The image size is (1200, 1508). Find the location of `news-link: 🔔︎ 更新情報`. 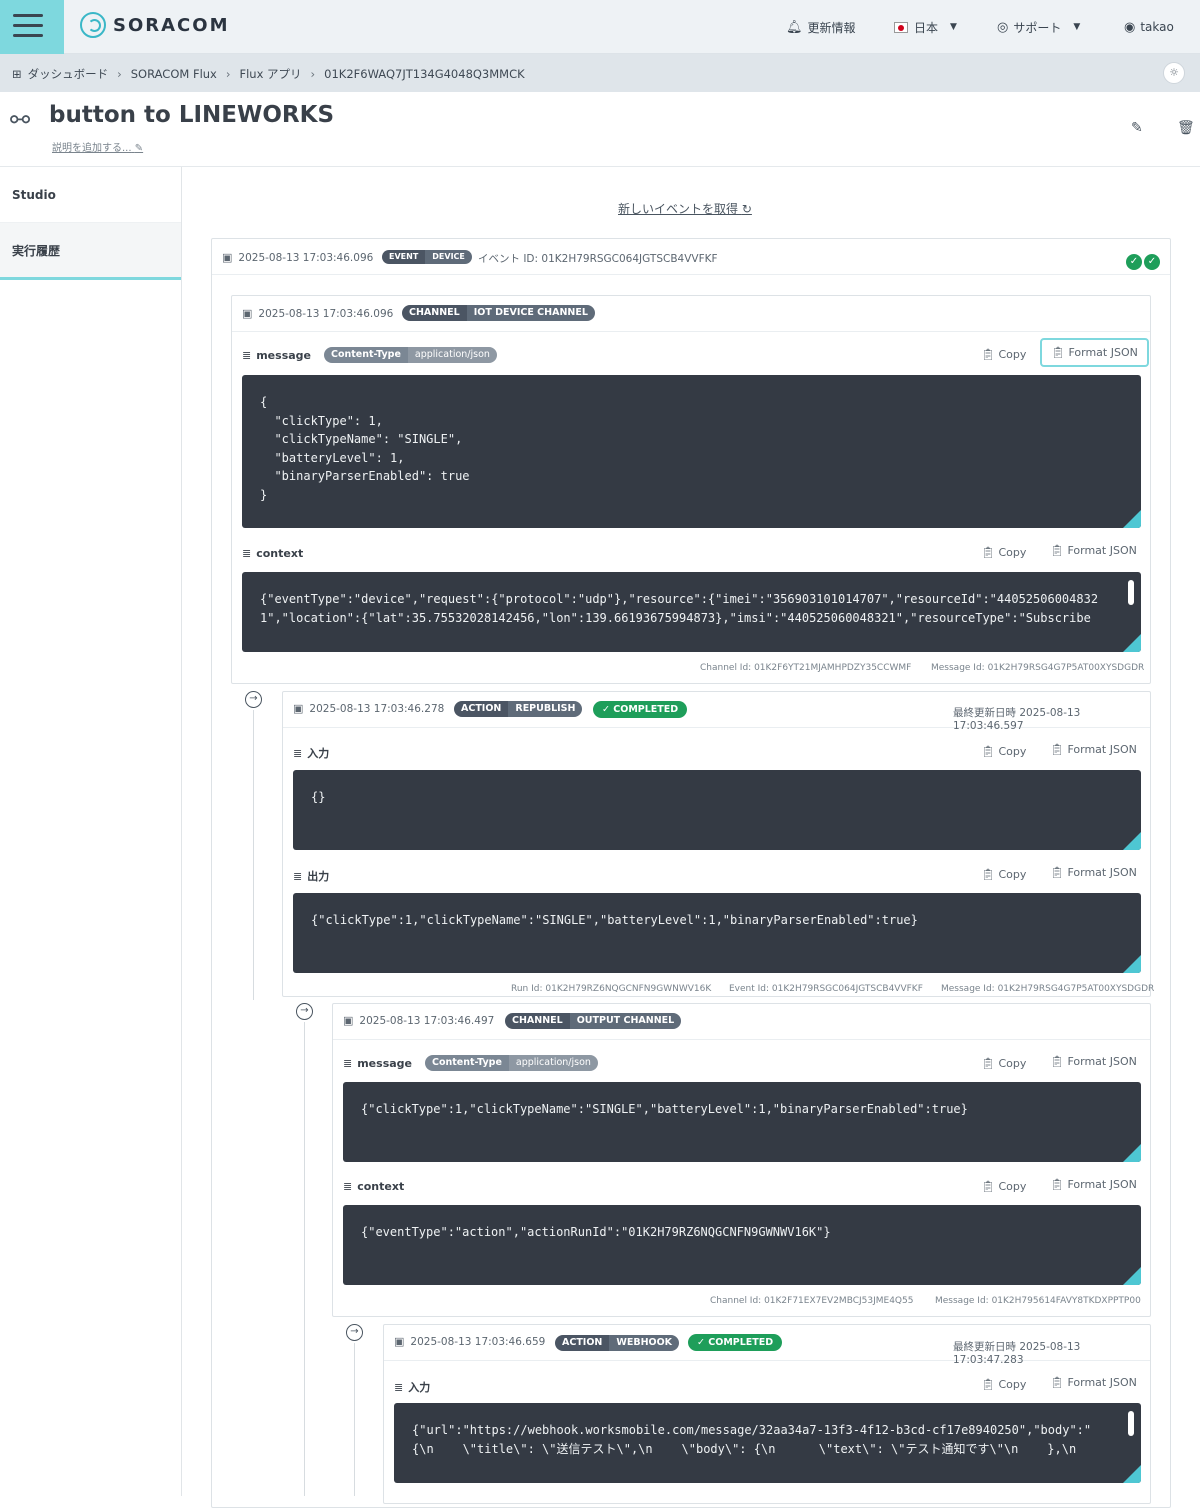

news-link: 🔔︎ 更新情報 is located at coordinates (821, 27).